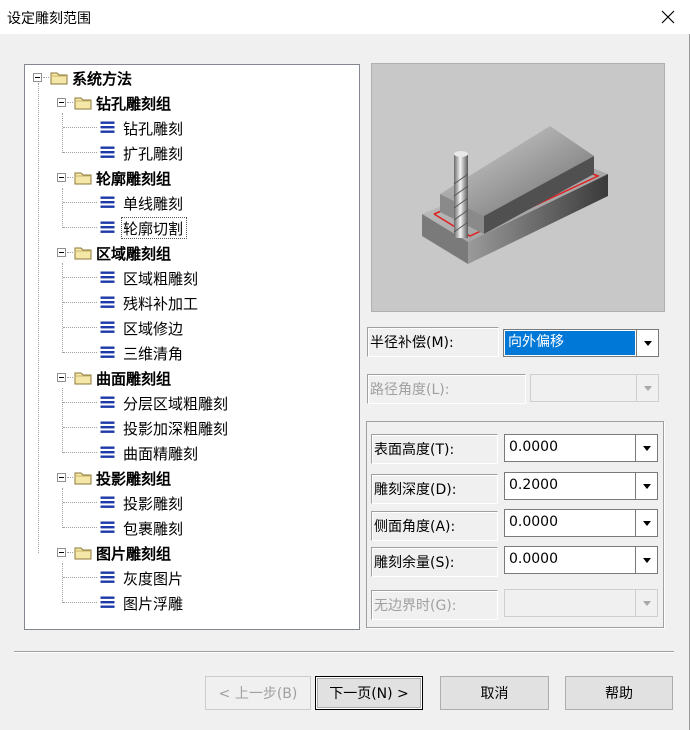 The width and height of the screenshot is (690, 730). What do you see at coordinates (434, 449) in the screenshot?
I see `surface-height-label: 表面高度(T):` at bounding box center [434, 449].